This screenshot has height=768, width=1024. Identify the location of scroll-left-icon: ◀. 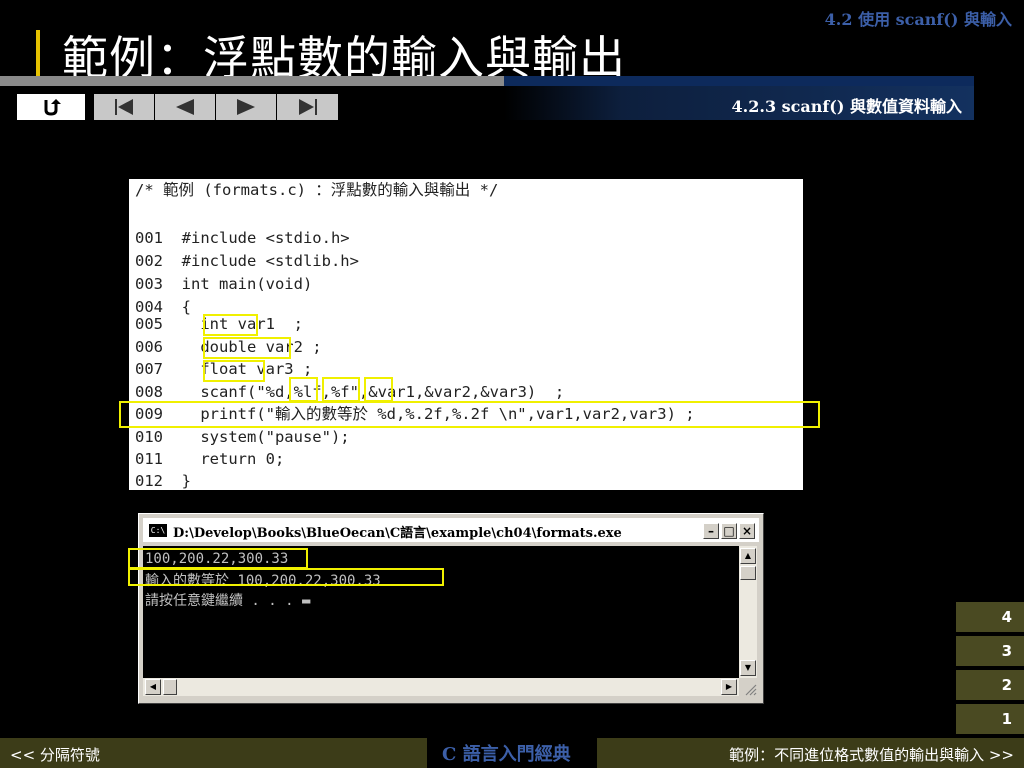
(153, 687).